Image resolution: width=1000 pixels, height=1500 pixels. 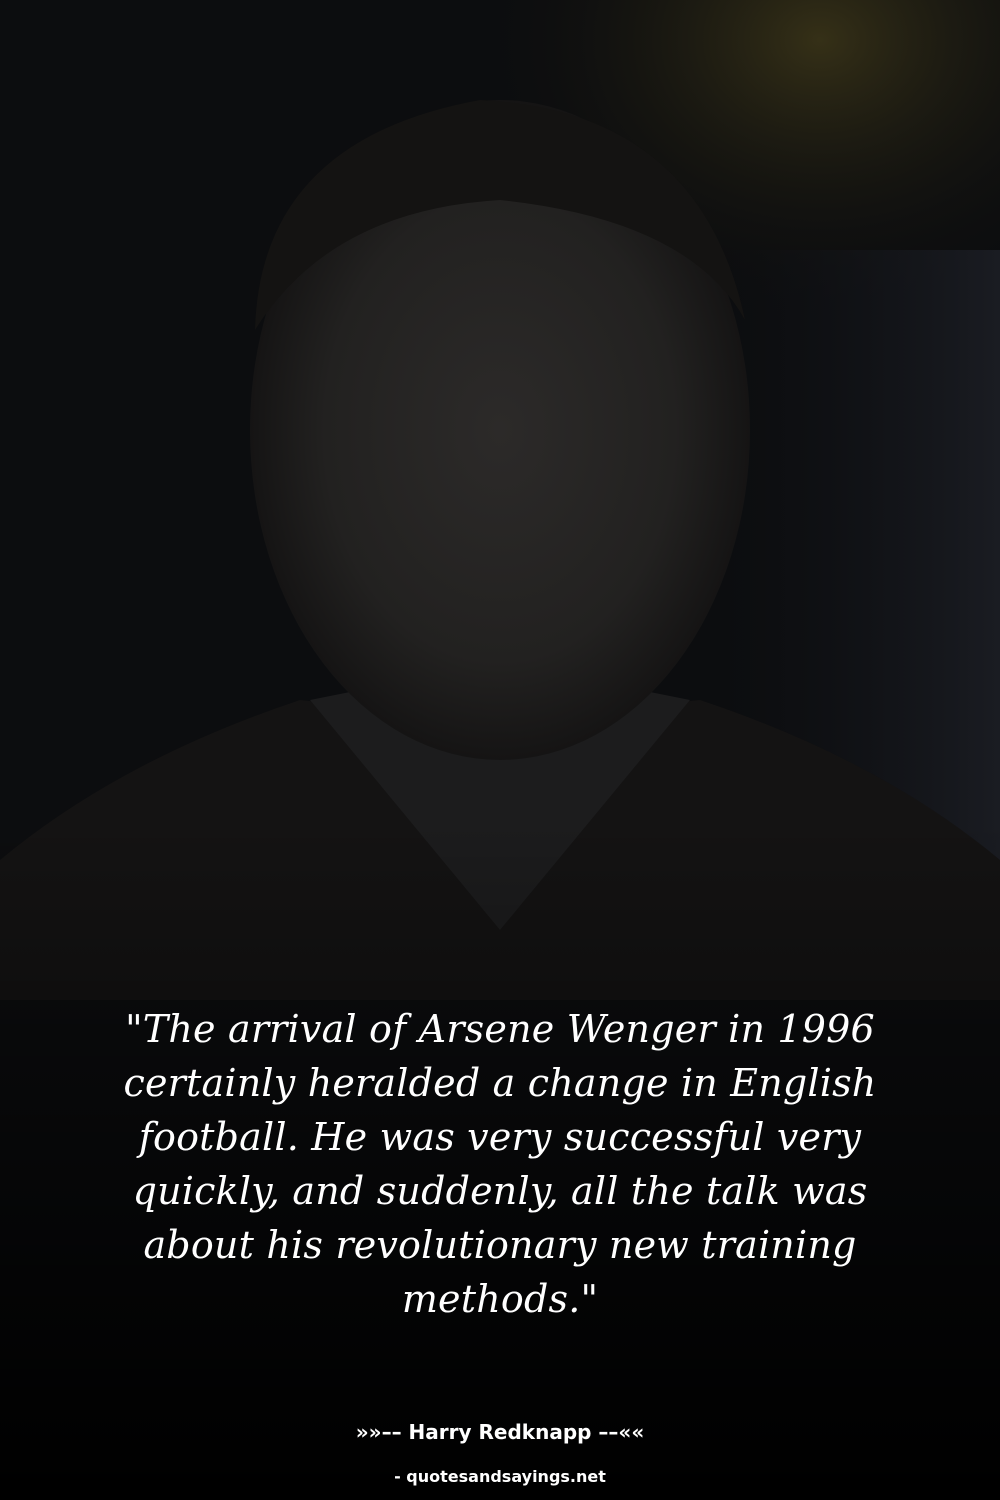 What do you see at coordinates (500, 1432) in the screenshot?
I see `quote-author: »»–– Harry Redknapp ––««` at bounding box center [500, 1432].